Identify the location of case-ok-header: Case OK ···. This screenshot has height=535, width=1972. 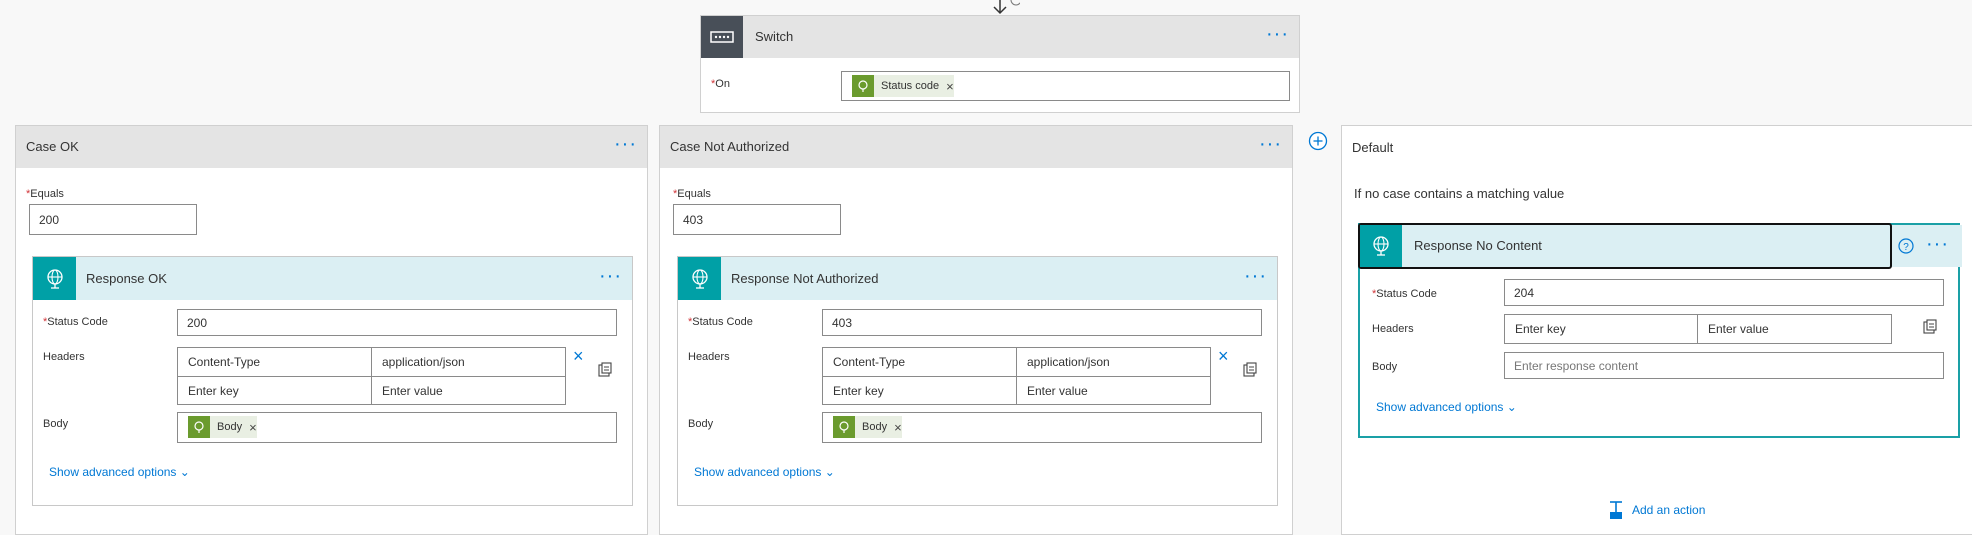
(331, 147).